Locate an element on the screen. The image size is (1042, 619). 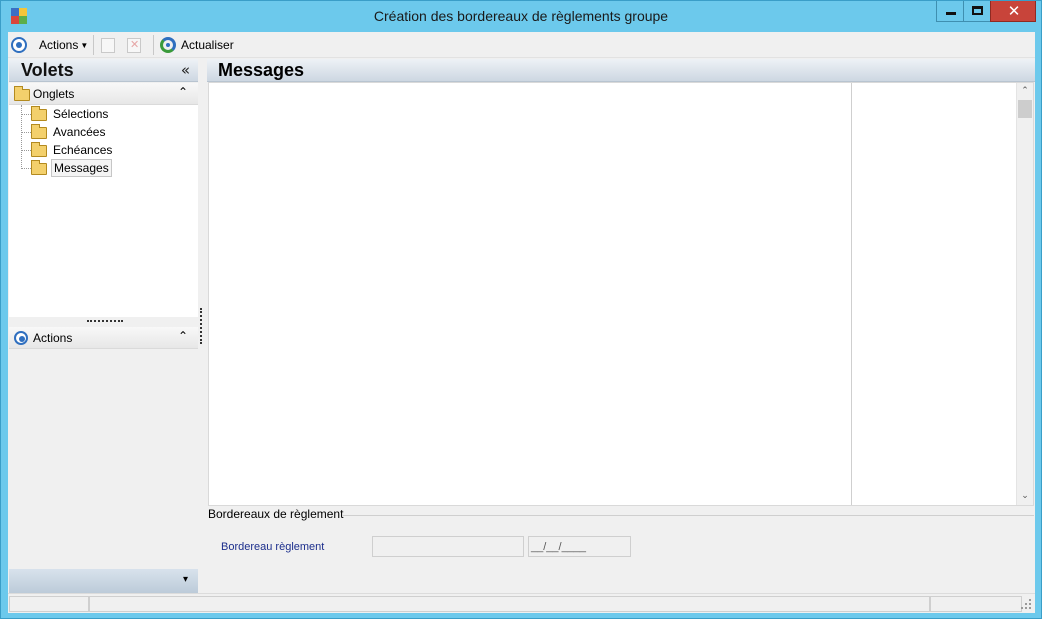
scrollbar-thumb is located at coordinates (1025, 109).